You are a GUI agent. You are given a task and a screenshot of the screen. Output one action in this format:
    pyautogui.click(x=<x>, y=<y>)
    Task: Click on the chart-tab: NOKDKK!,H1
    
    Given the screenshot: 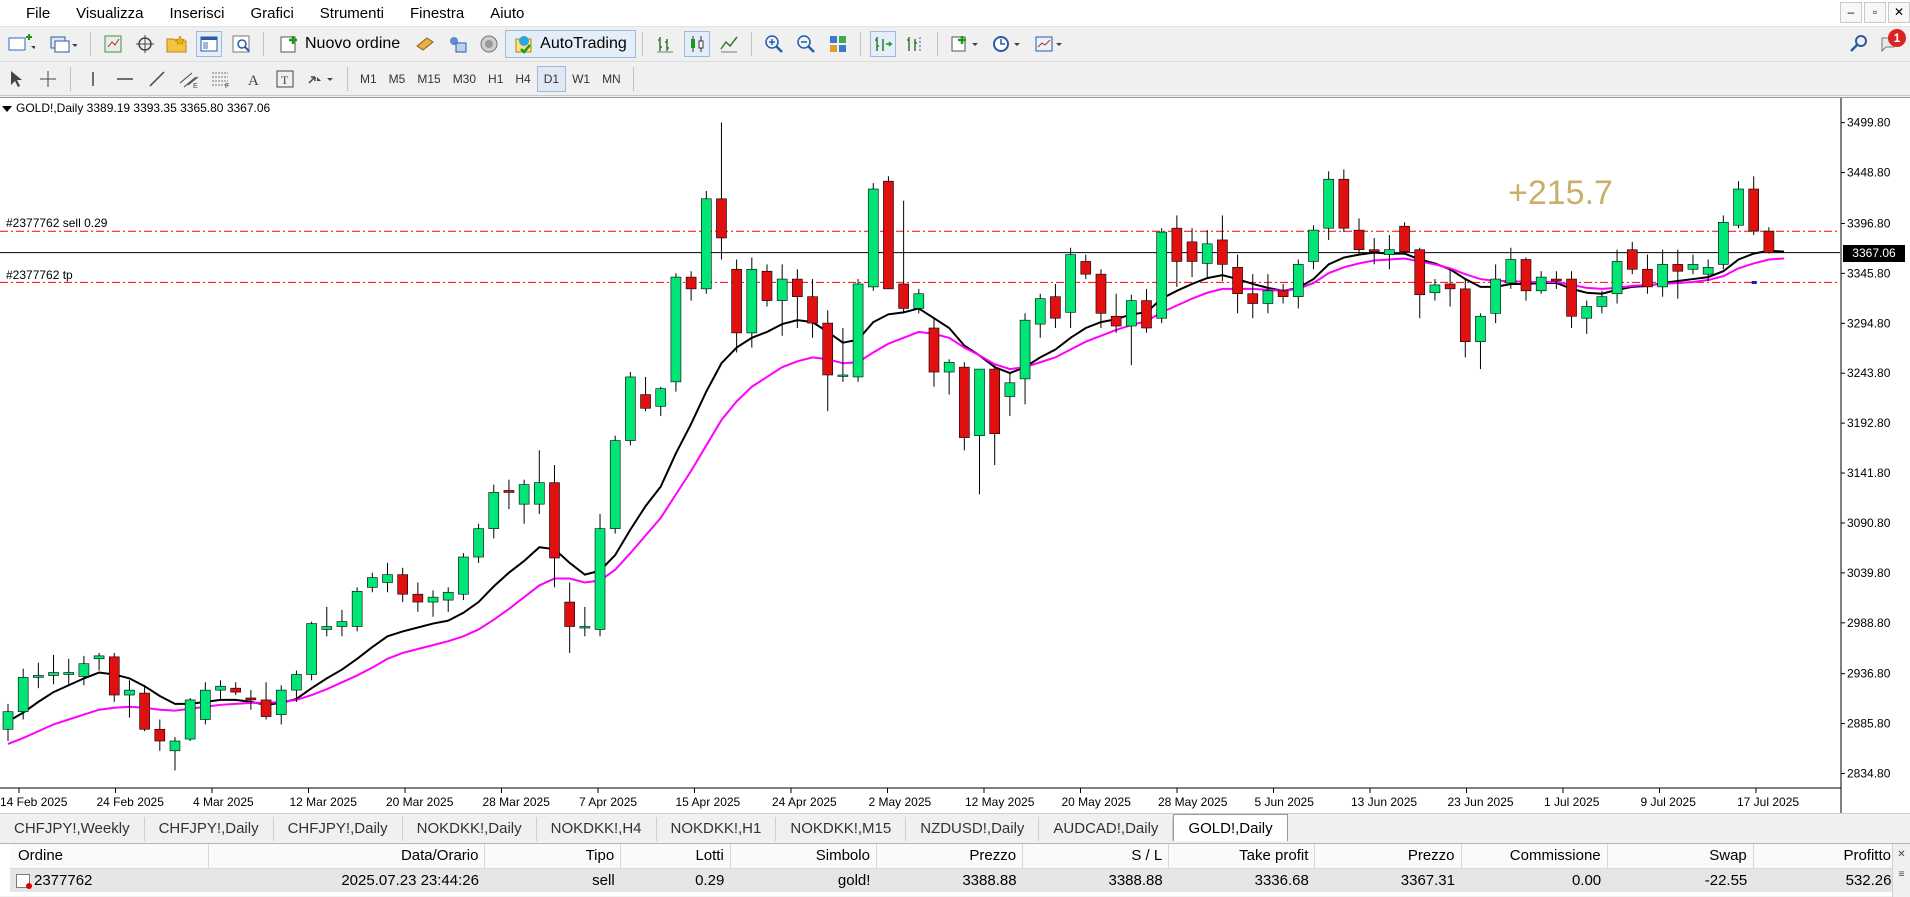 What is the action you would take?
    pyautogui.click(x=717, y=829)
    